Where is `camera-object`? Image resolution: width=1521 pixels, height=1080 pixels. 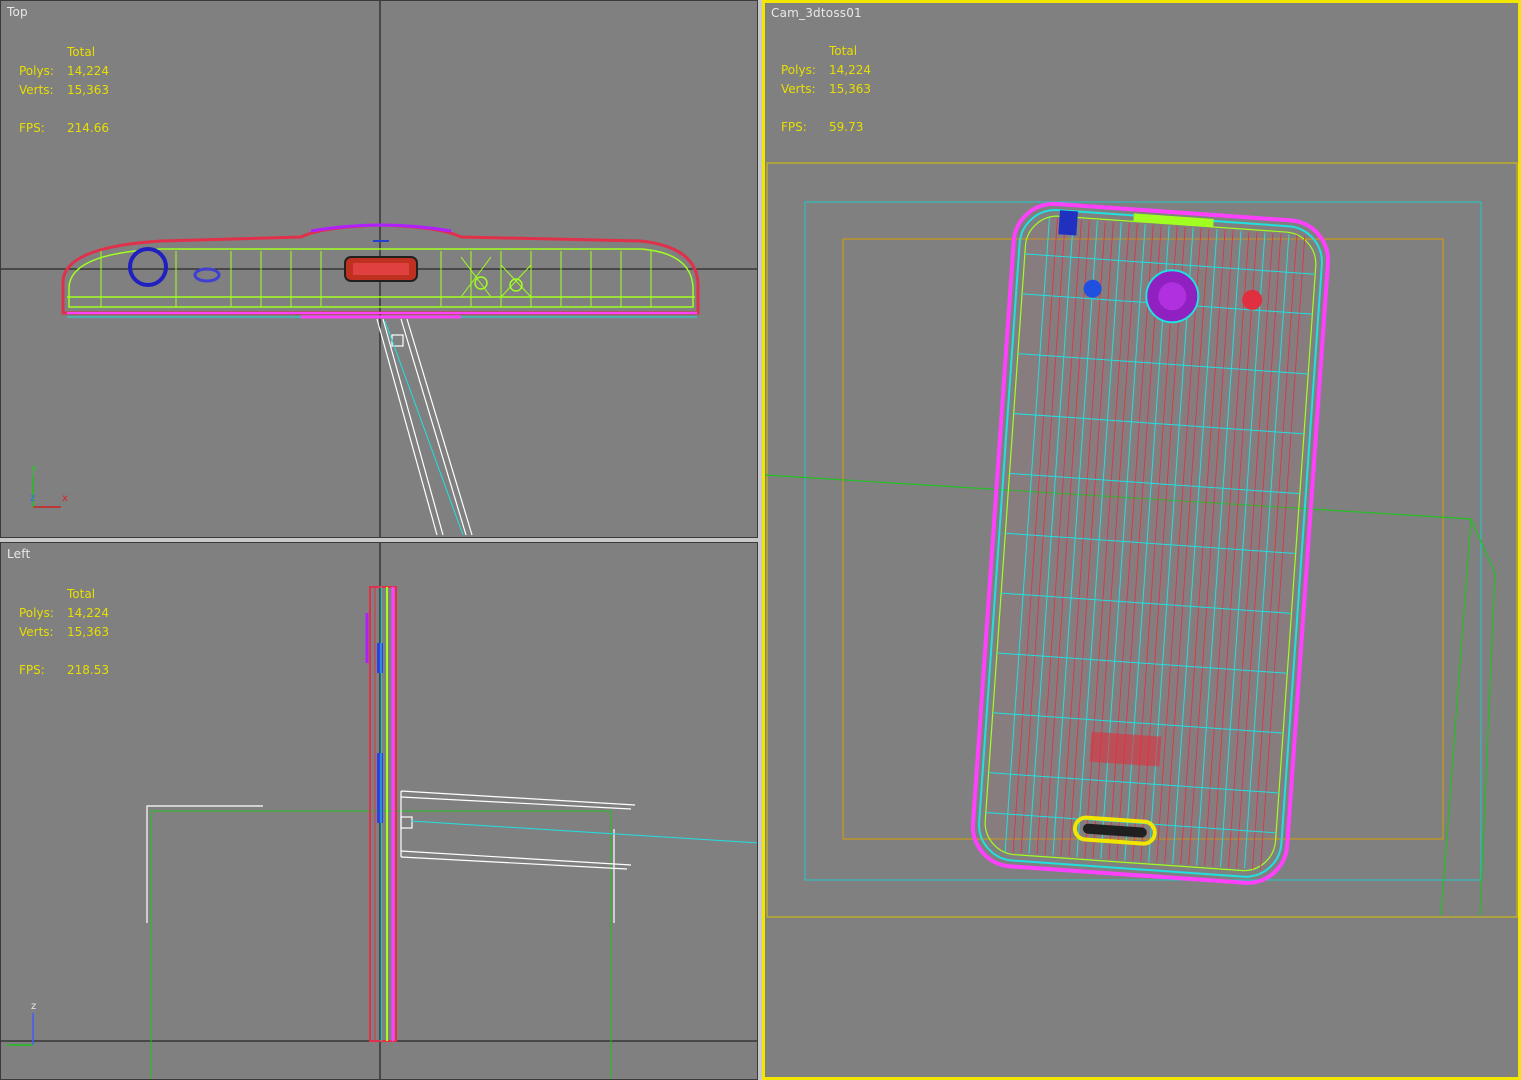
camera-object is located at coordinates (424, 427).